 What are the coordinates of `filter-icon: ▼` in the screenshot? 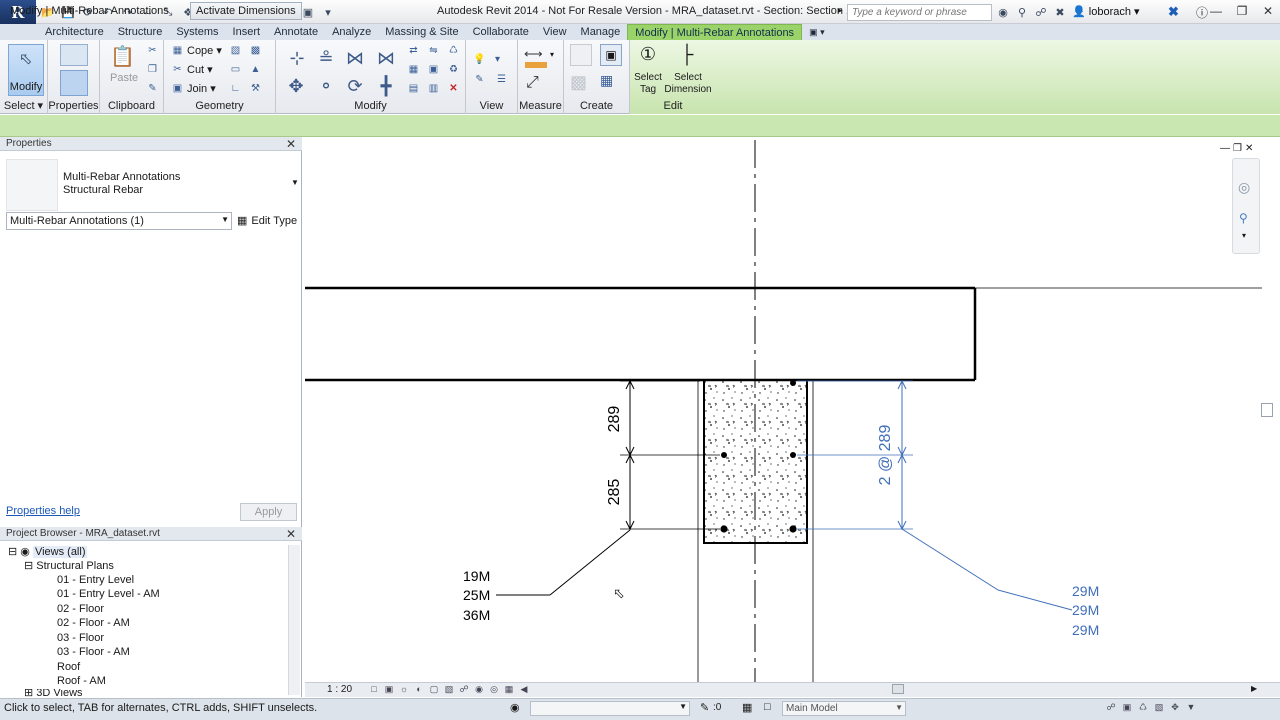 It's located at (1191, 707).